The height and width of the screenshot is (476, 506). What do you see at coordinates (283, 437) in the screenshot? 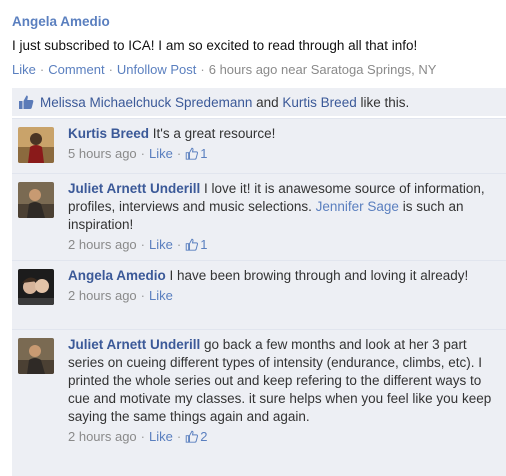
I see `comment-meta: 2 hours ago · Like · 2` at bounding box center [283, 437].